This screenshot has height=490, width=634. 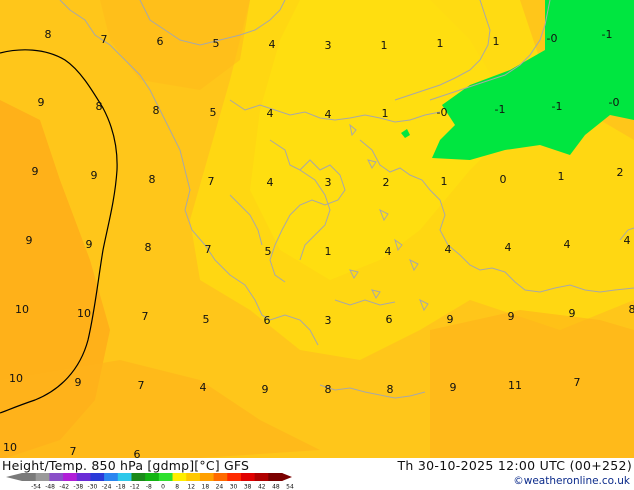 What do you see at coordinates (50, 487) in the screenshot?
I see `legend-tick-label: -48` at bounding box center [50, 487].